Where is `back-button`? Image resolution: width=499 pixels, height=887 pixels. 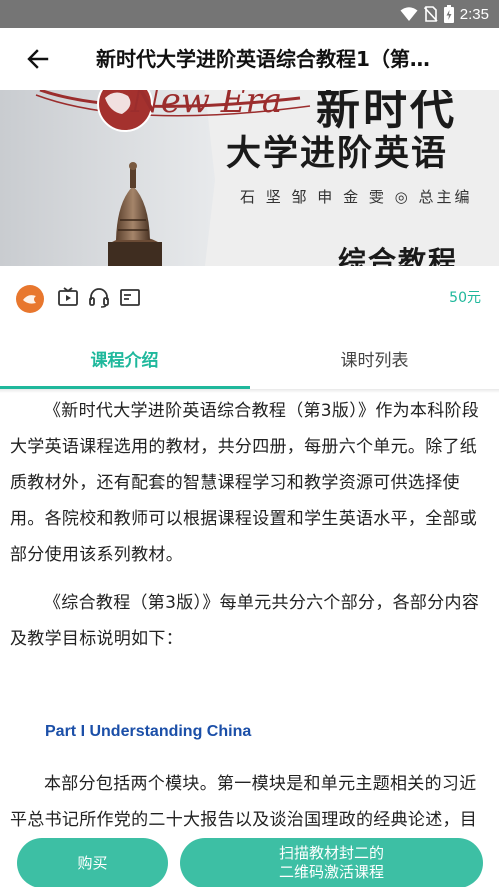
back-button is located at coordinates (38, 59).